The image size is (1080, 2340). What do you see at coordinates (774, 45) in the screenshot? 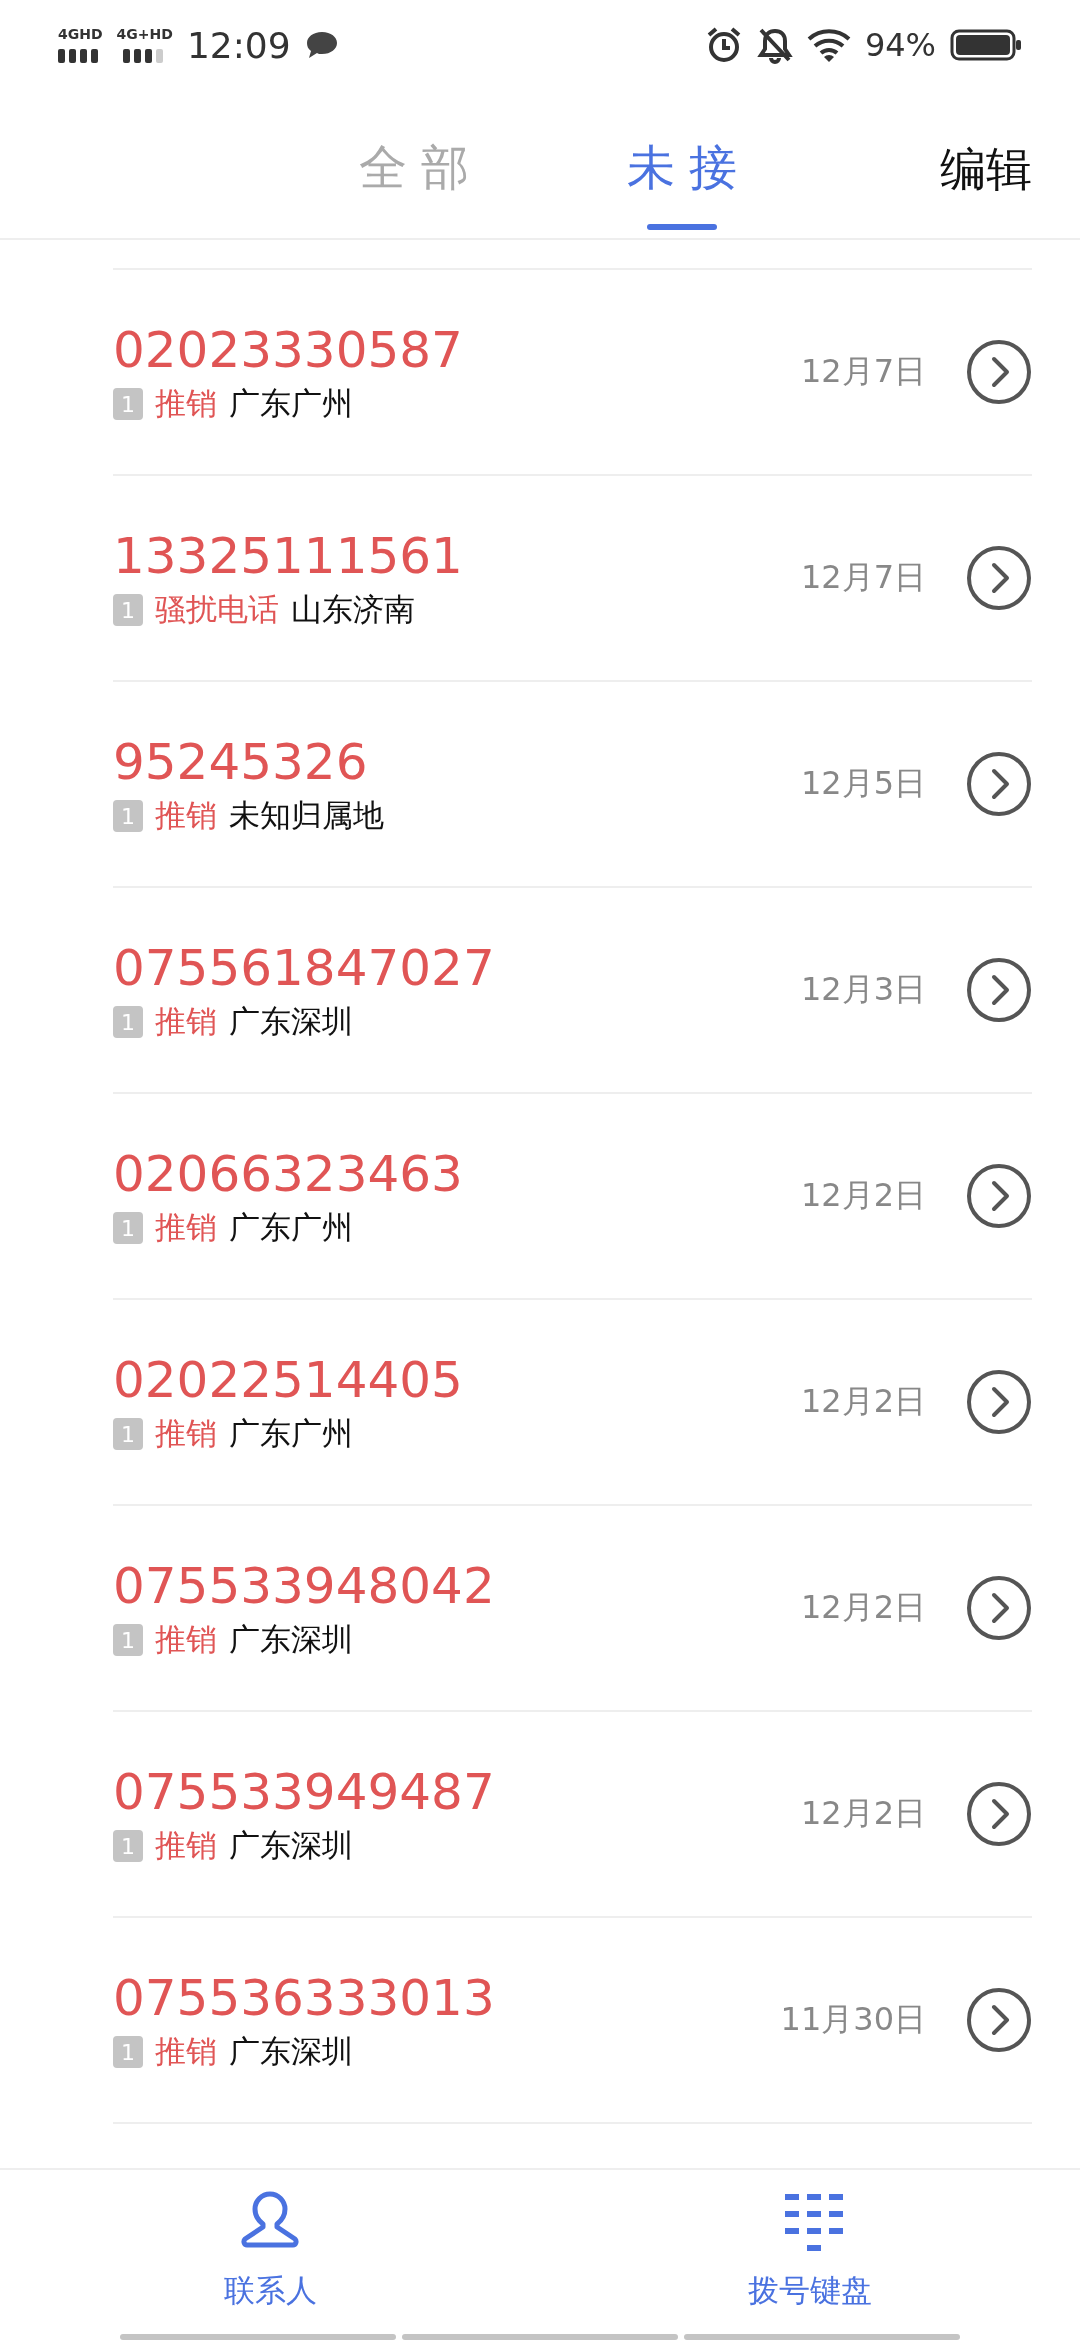
I see `bell-muted-icon` at bounding box center [774, 45].